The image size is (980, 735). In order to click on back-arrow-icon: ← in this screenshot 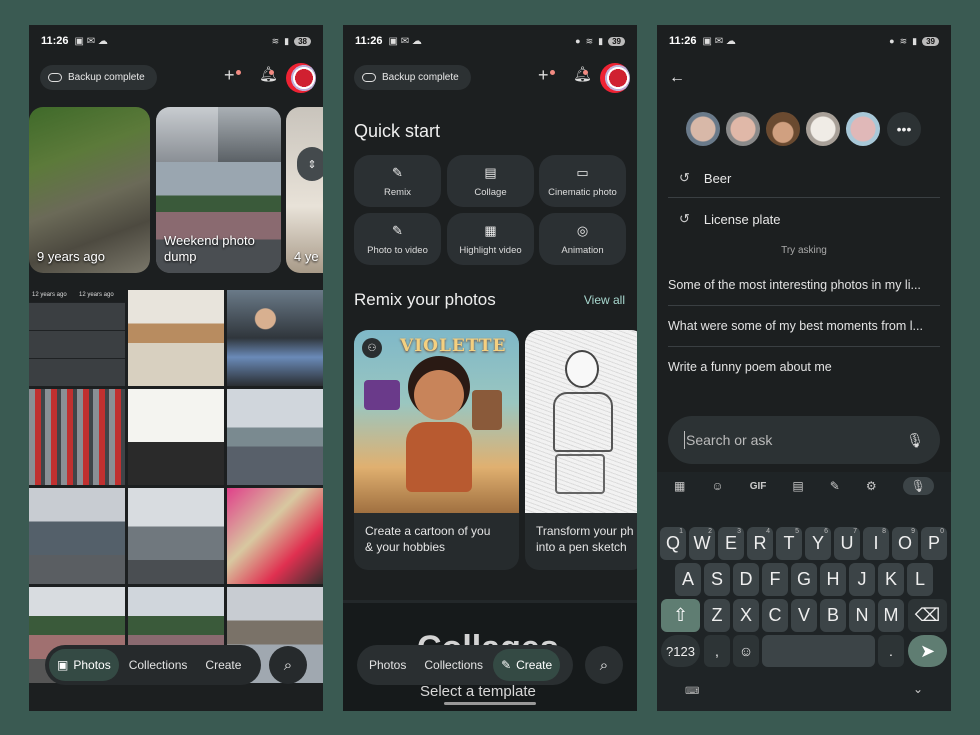, I will do `click(677, 78)`.